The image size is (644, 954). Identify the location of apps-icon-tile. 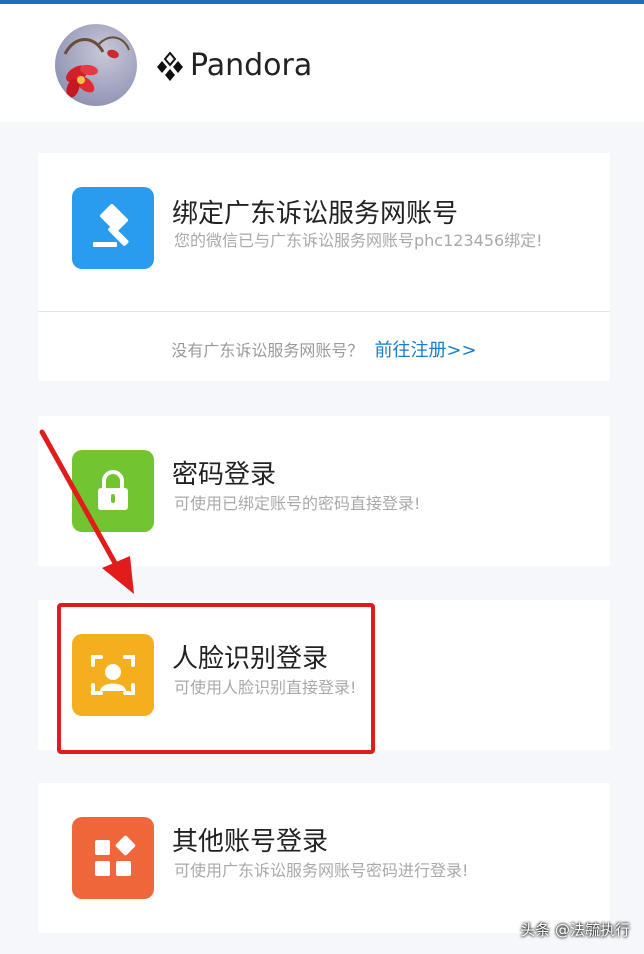
(113, 858).